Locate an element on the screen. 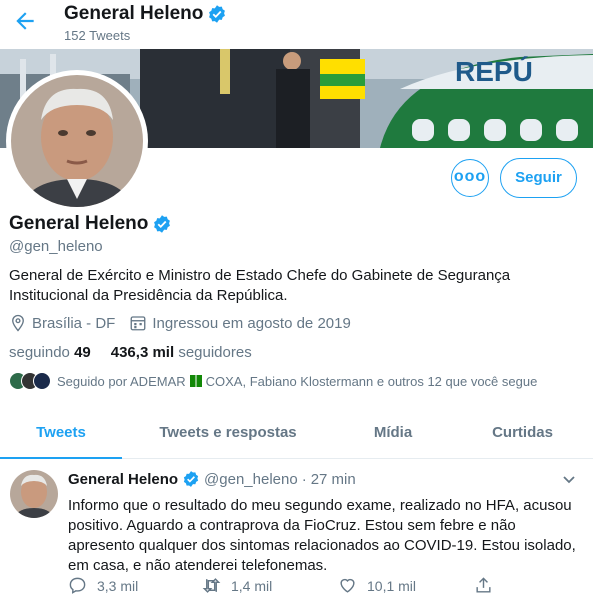 The height and width of the screenshot is (602, 593). tweet-author-name: General Heleno is located at coordinates (123, 479).